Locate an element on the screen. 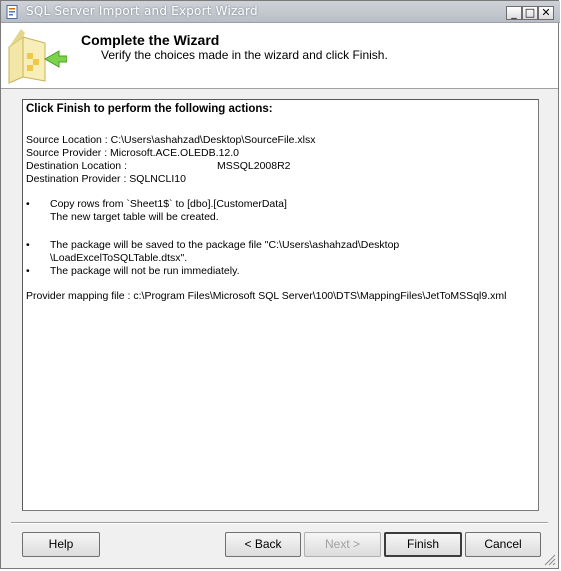 This screenshot has height=571, width=561. not-run-text: The package will not be run immediately. is located at coordinates (145, 271).